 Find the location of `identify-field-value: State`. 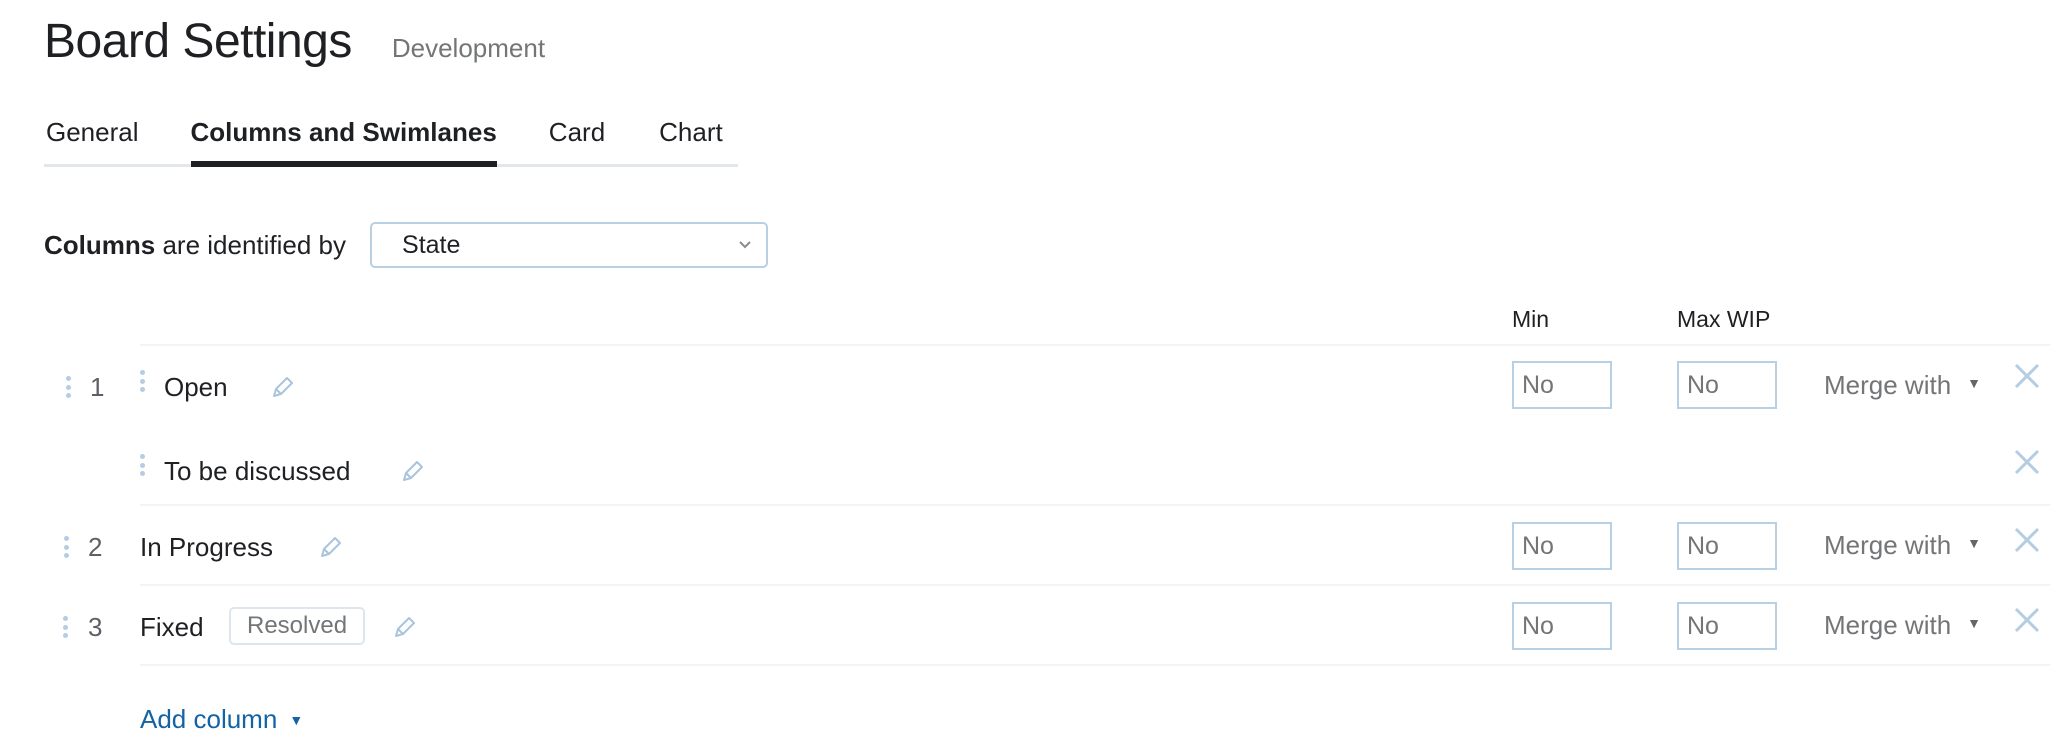

identify-field-value: State is located at coordinates (431, 245).